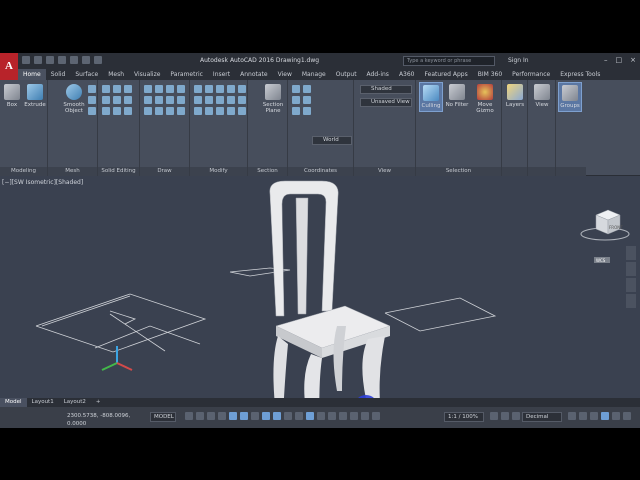 The height and width of the screenshot is (480, 640). Describe the element at coordinates (181, 100) in the screenshot. I see `ellipse-icon` at that location.